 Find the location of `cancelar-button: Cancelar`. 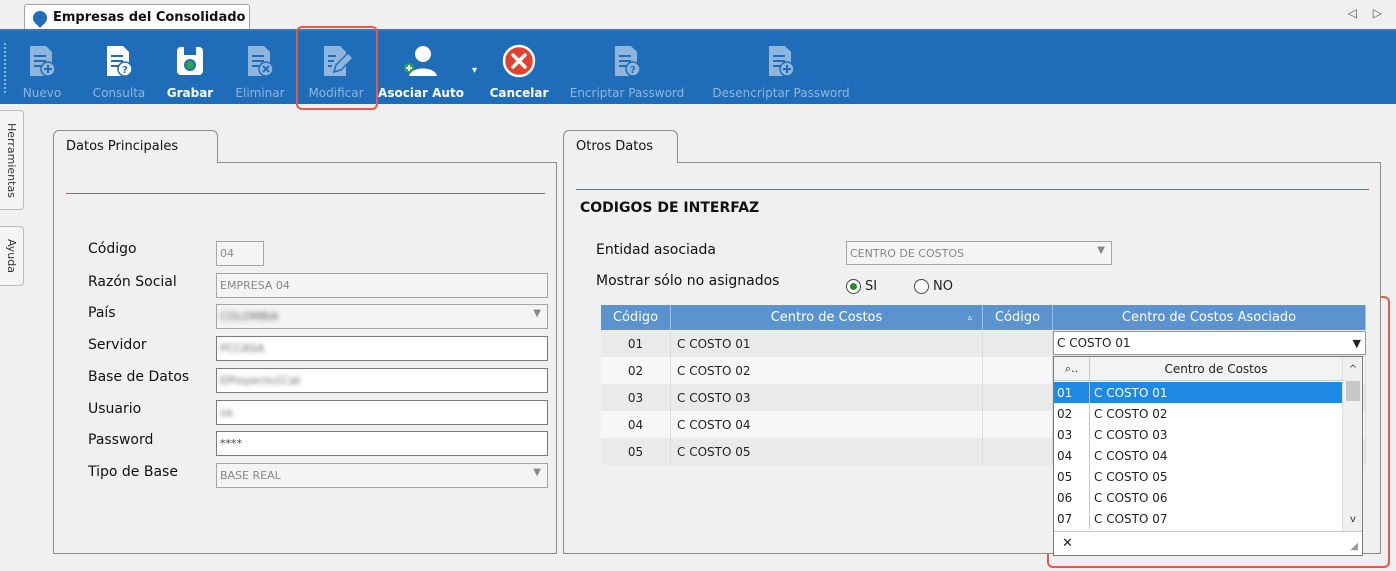

cancelar-button: Cancelar is located at coordinates (519, 68).